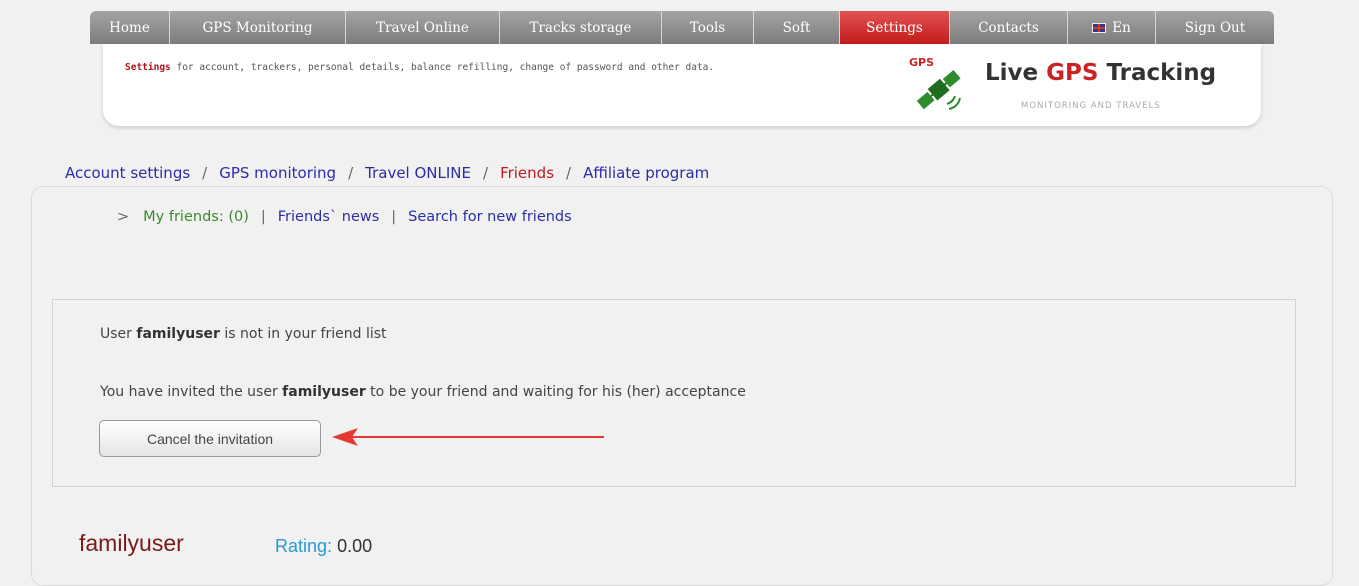 This screenshot has width=1359, height=586. I want to click on msg2-pre: You have invited the user, so click(191, 392).